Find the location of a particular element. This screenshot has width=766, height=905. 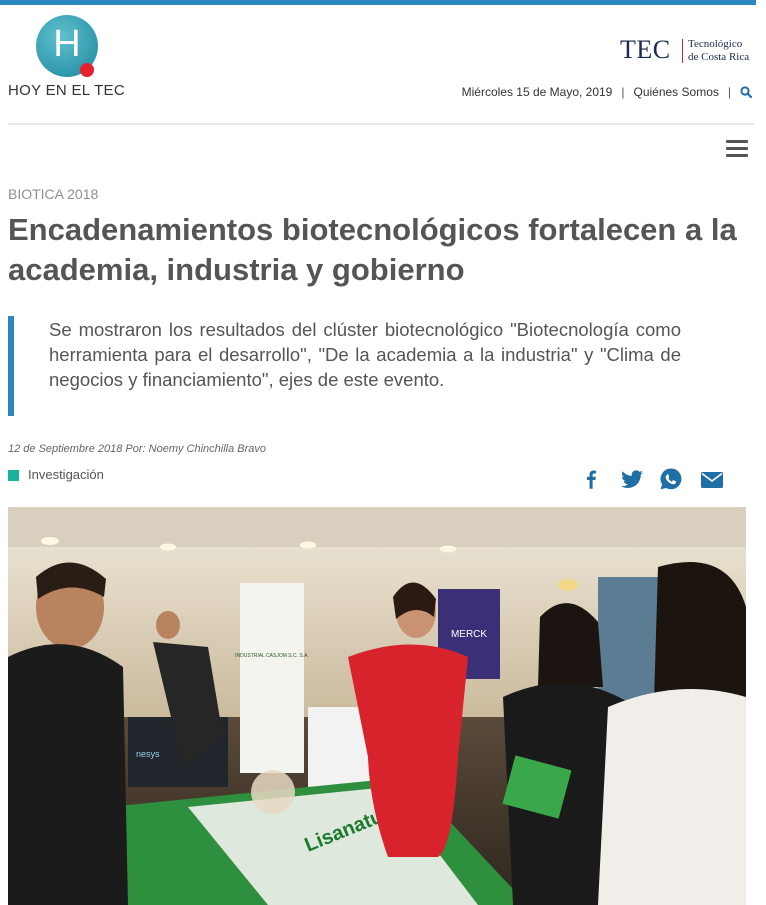

logo-text: HOY EN EL TEC is located at coordinates (66, 90).